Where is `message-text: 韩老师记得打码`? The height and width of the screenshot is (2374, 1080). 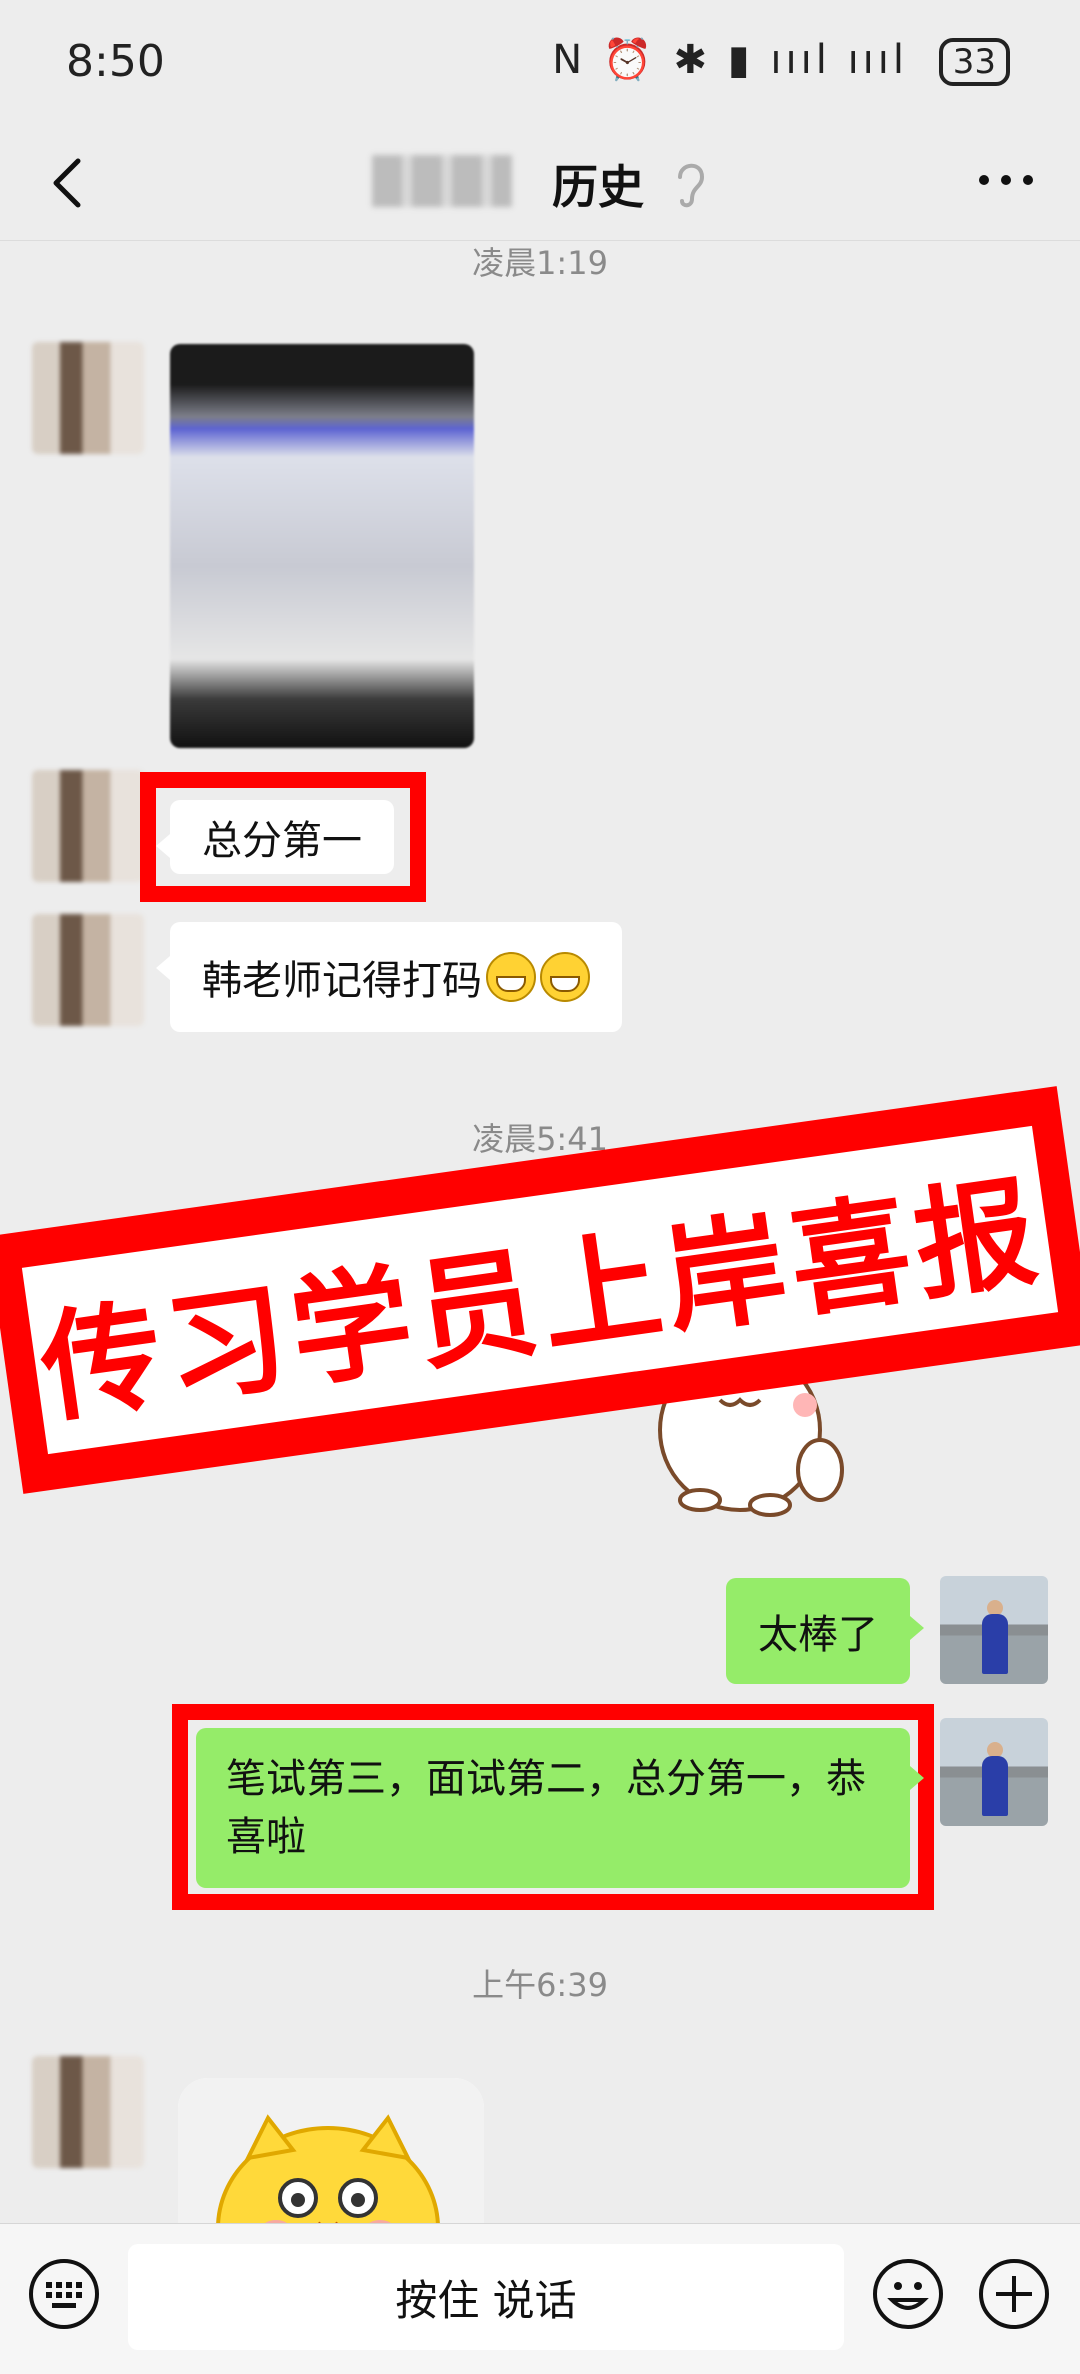
message-text: 韩老师记得打码 is located at coordinates (342, 981).